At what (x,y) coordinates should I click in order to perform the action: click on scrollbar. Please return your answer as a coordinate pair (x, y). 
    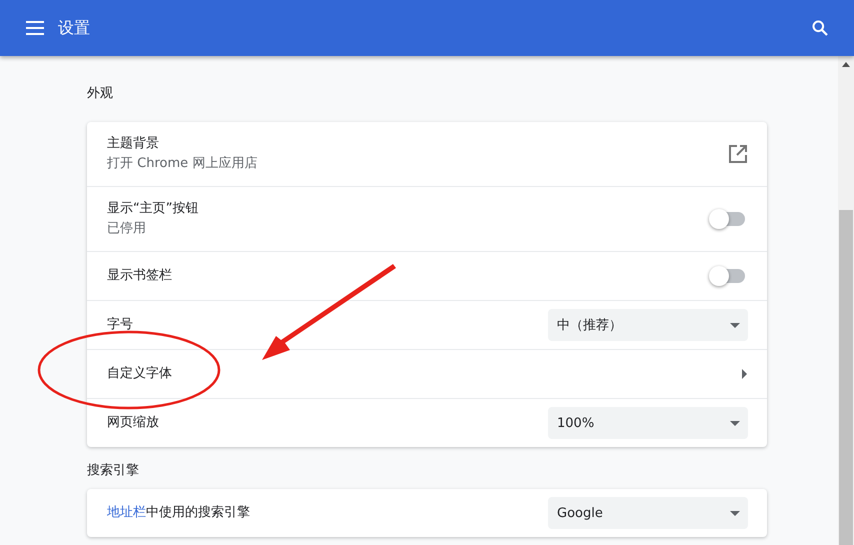
    Looking at the image, I should click on (846, 300).